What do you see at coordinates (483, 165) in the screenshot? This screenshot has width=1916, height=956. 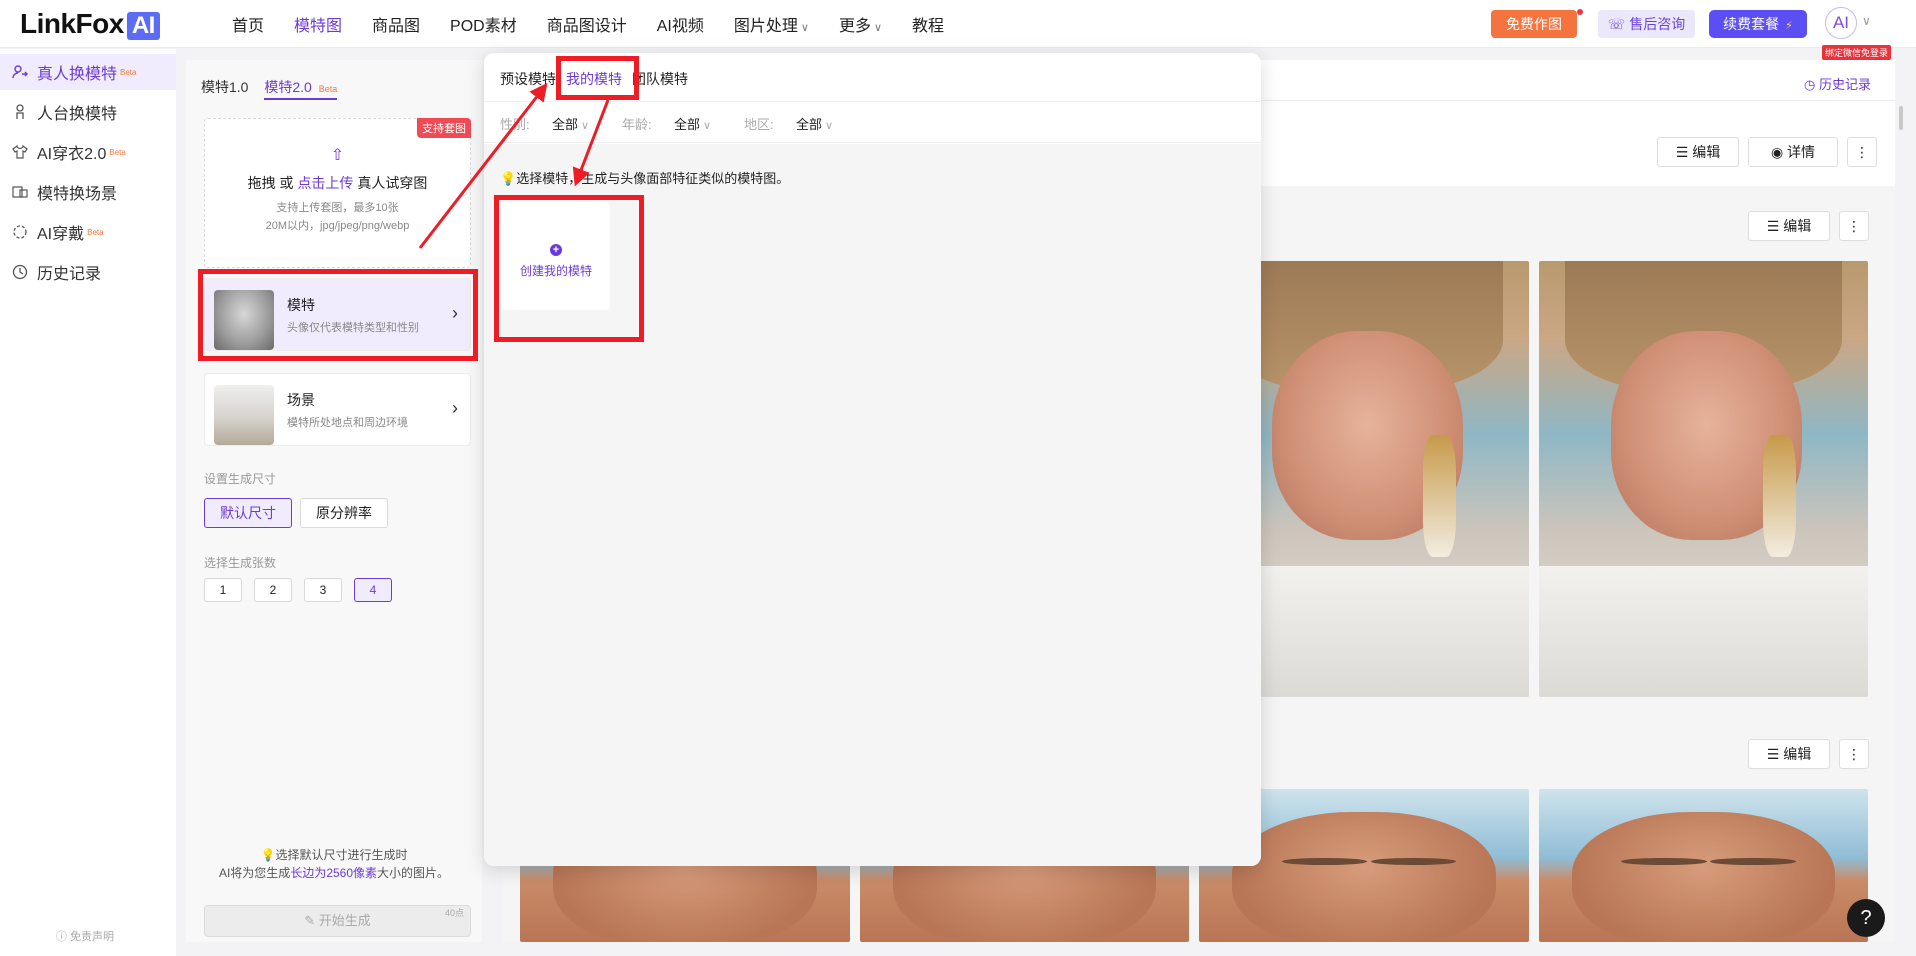 I see `arrow-to-my-models-tab` at bounding box center [483, 165].